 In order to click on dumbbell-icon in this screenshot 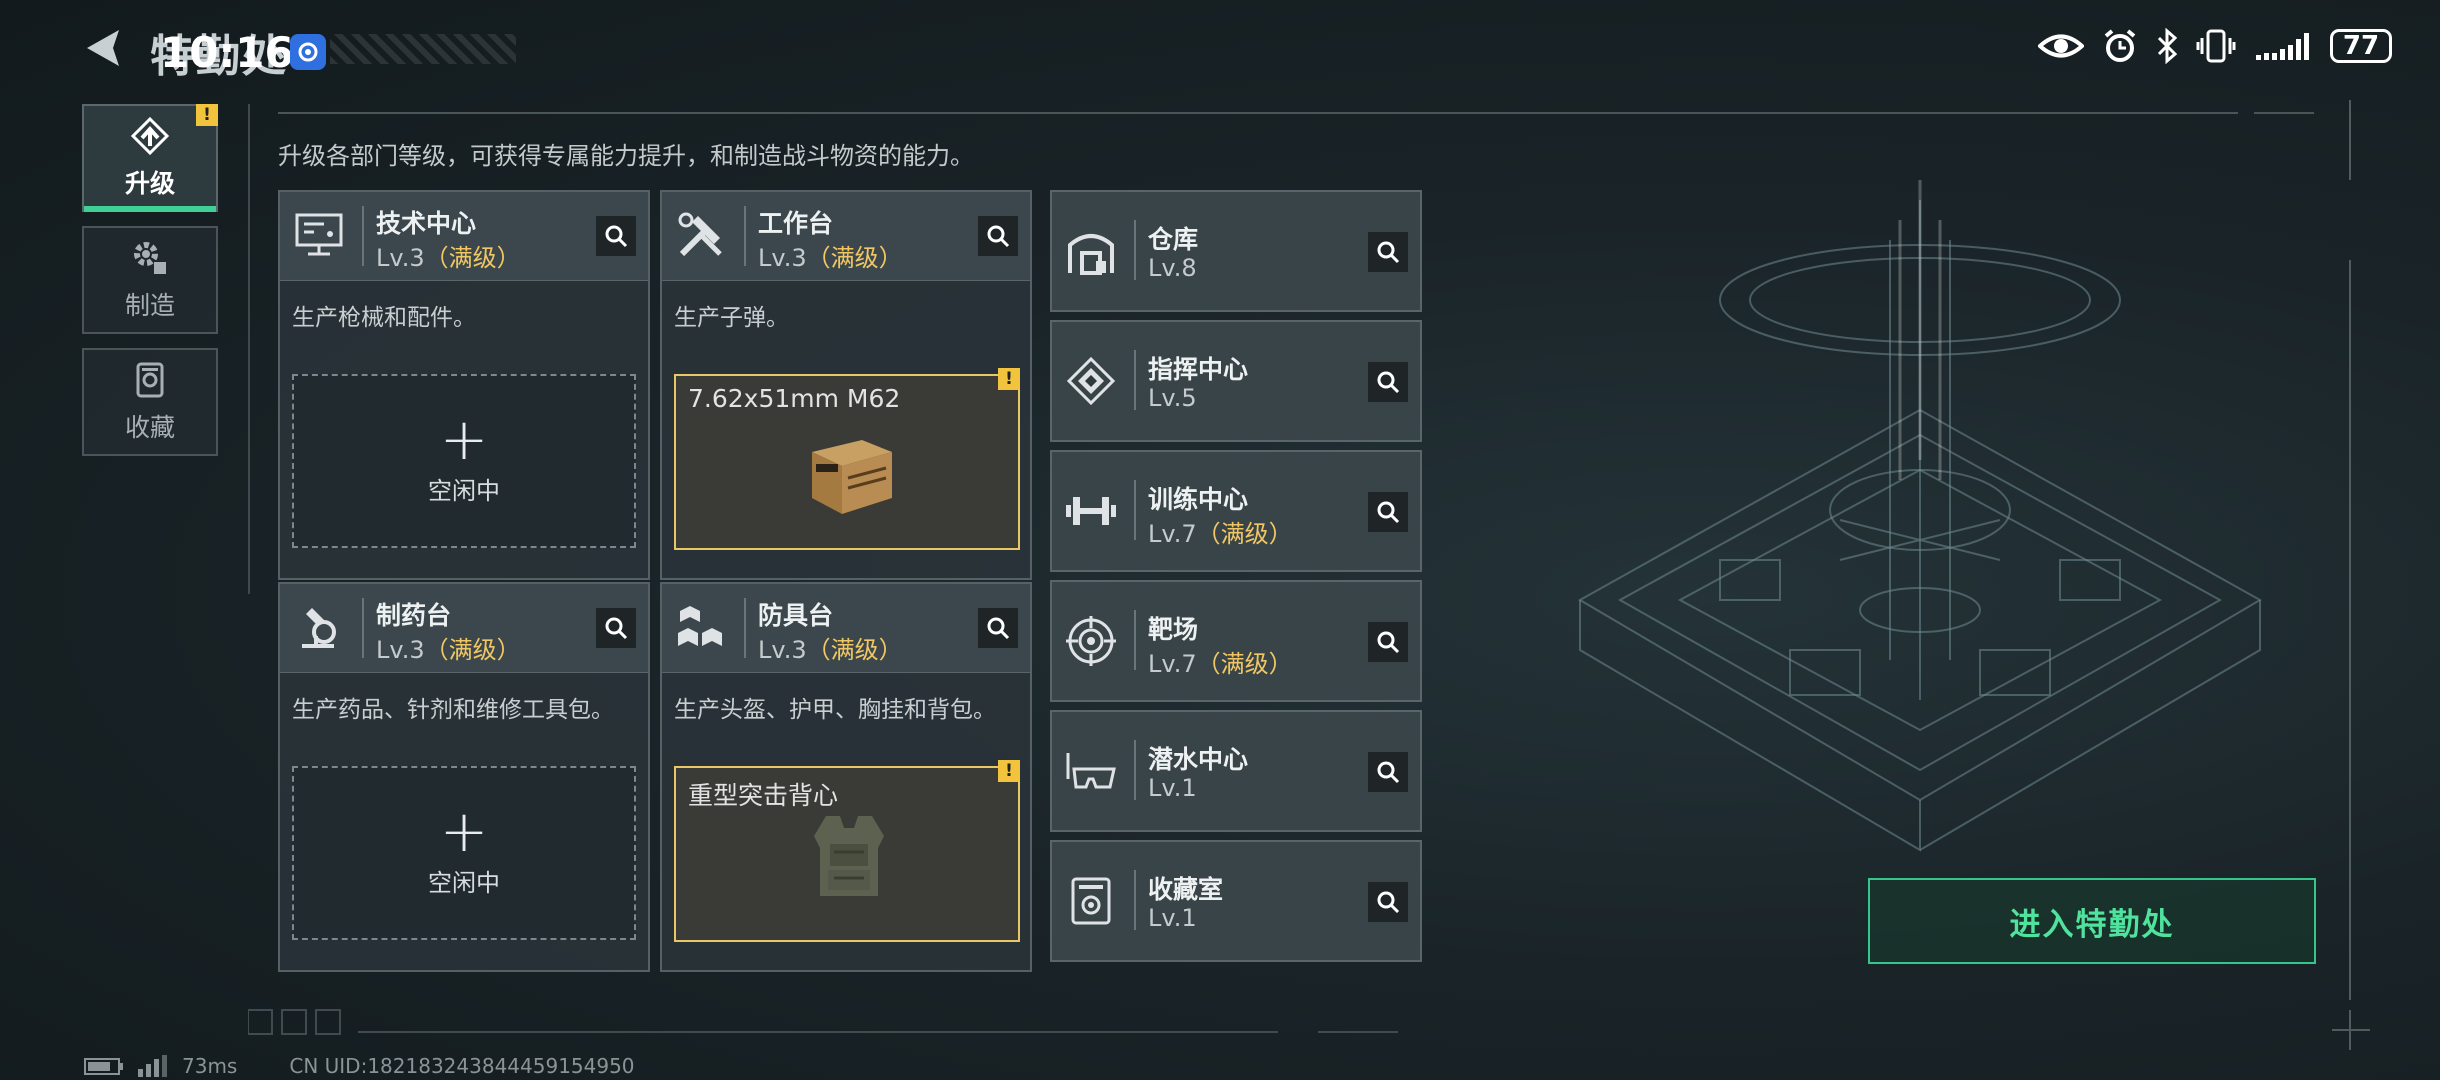, I will do `click(1091, 511)`.